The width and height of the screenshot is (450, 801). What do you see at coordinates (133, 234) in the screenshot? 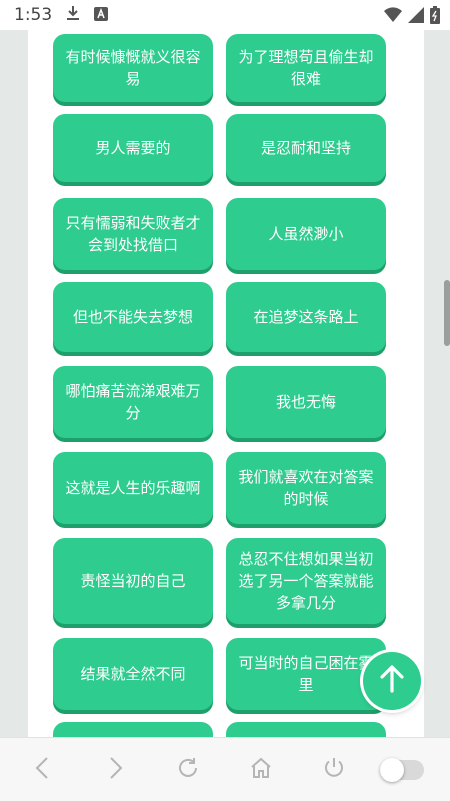
I see `card: 只有懦弱和失败者才会到处找借口` at bounding box center [133, 234].